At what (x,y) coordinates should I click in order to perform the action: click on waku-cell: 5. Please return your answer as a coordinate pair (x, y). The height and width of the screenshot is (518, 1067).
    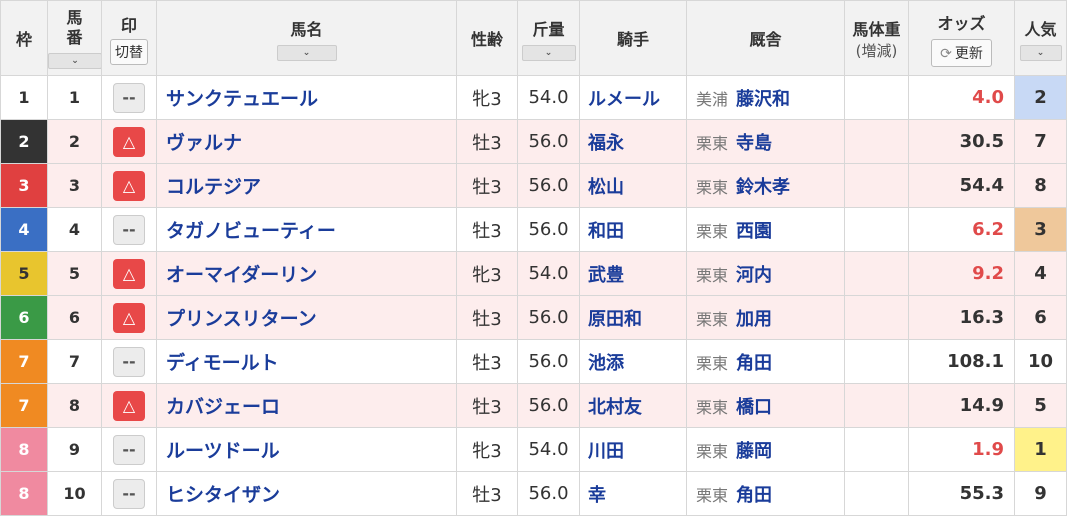
    Looking at the image, I should click on (24, 273).